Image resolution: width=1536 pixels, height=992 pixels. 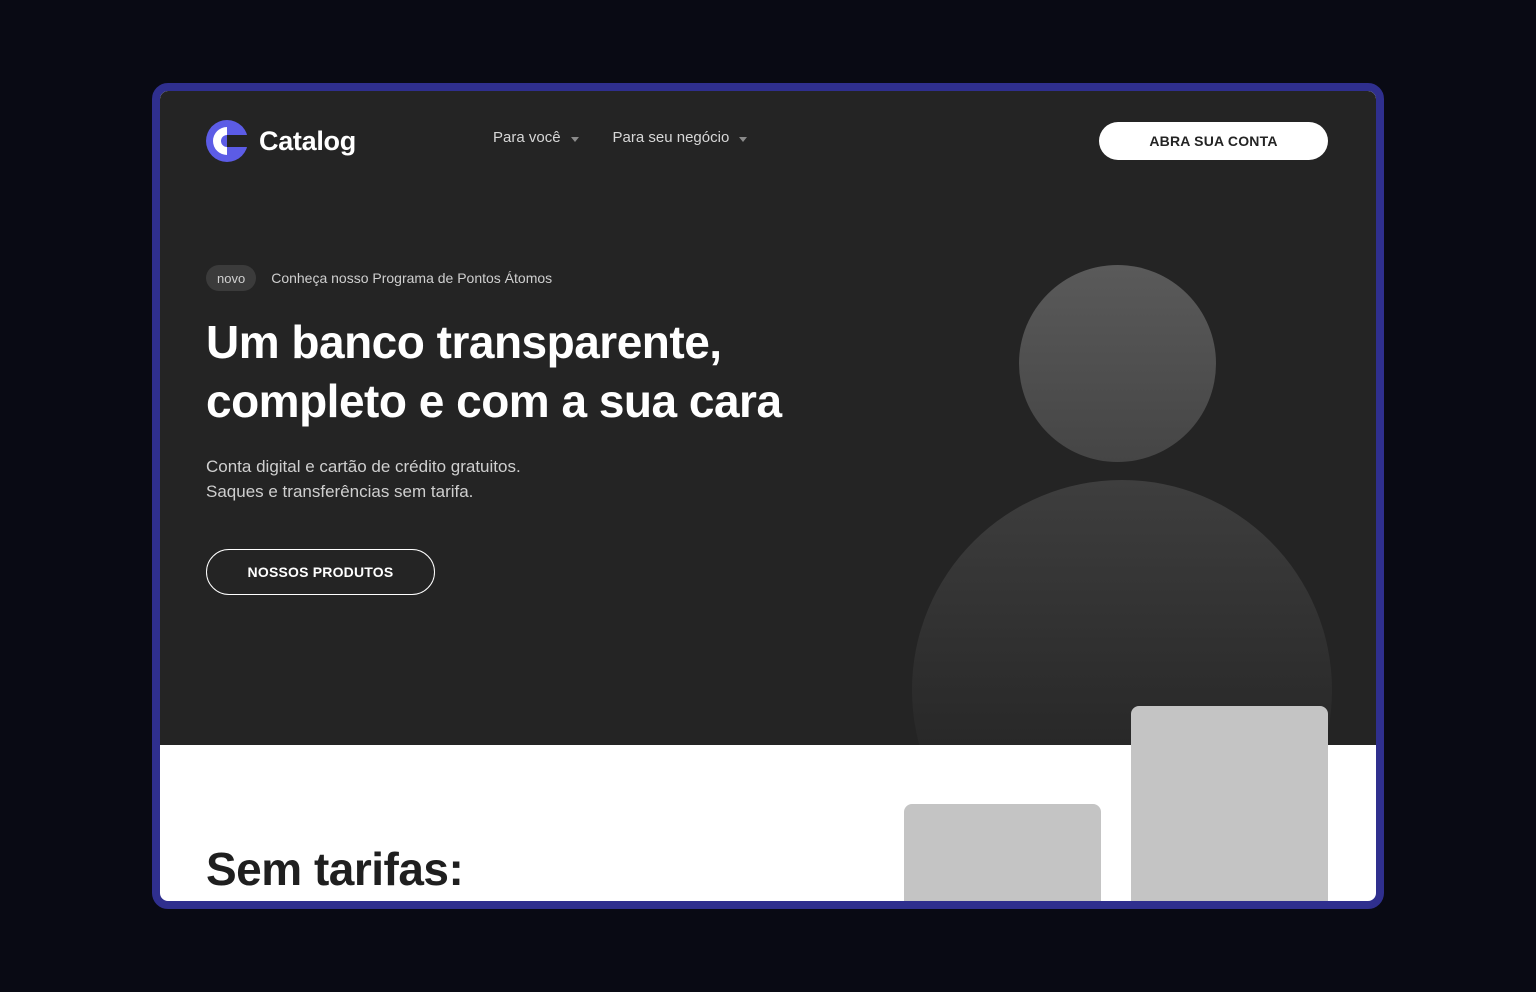 What do you see at coordinates (527, 137) in the screenshot?
I see `nav-item-label: Para você` at bounding box center [527, 137].